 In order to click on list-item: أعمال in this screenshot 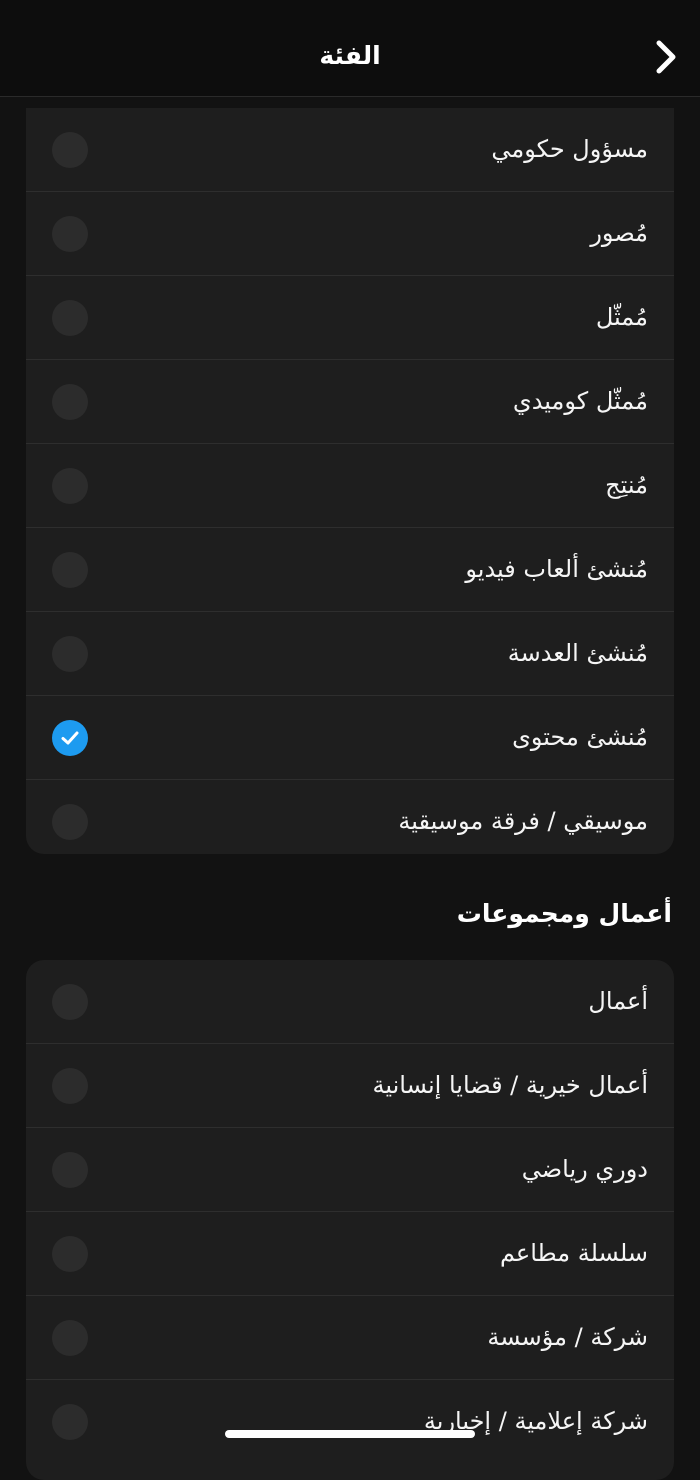, I will do `click(350, 1002)`.